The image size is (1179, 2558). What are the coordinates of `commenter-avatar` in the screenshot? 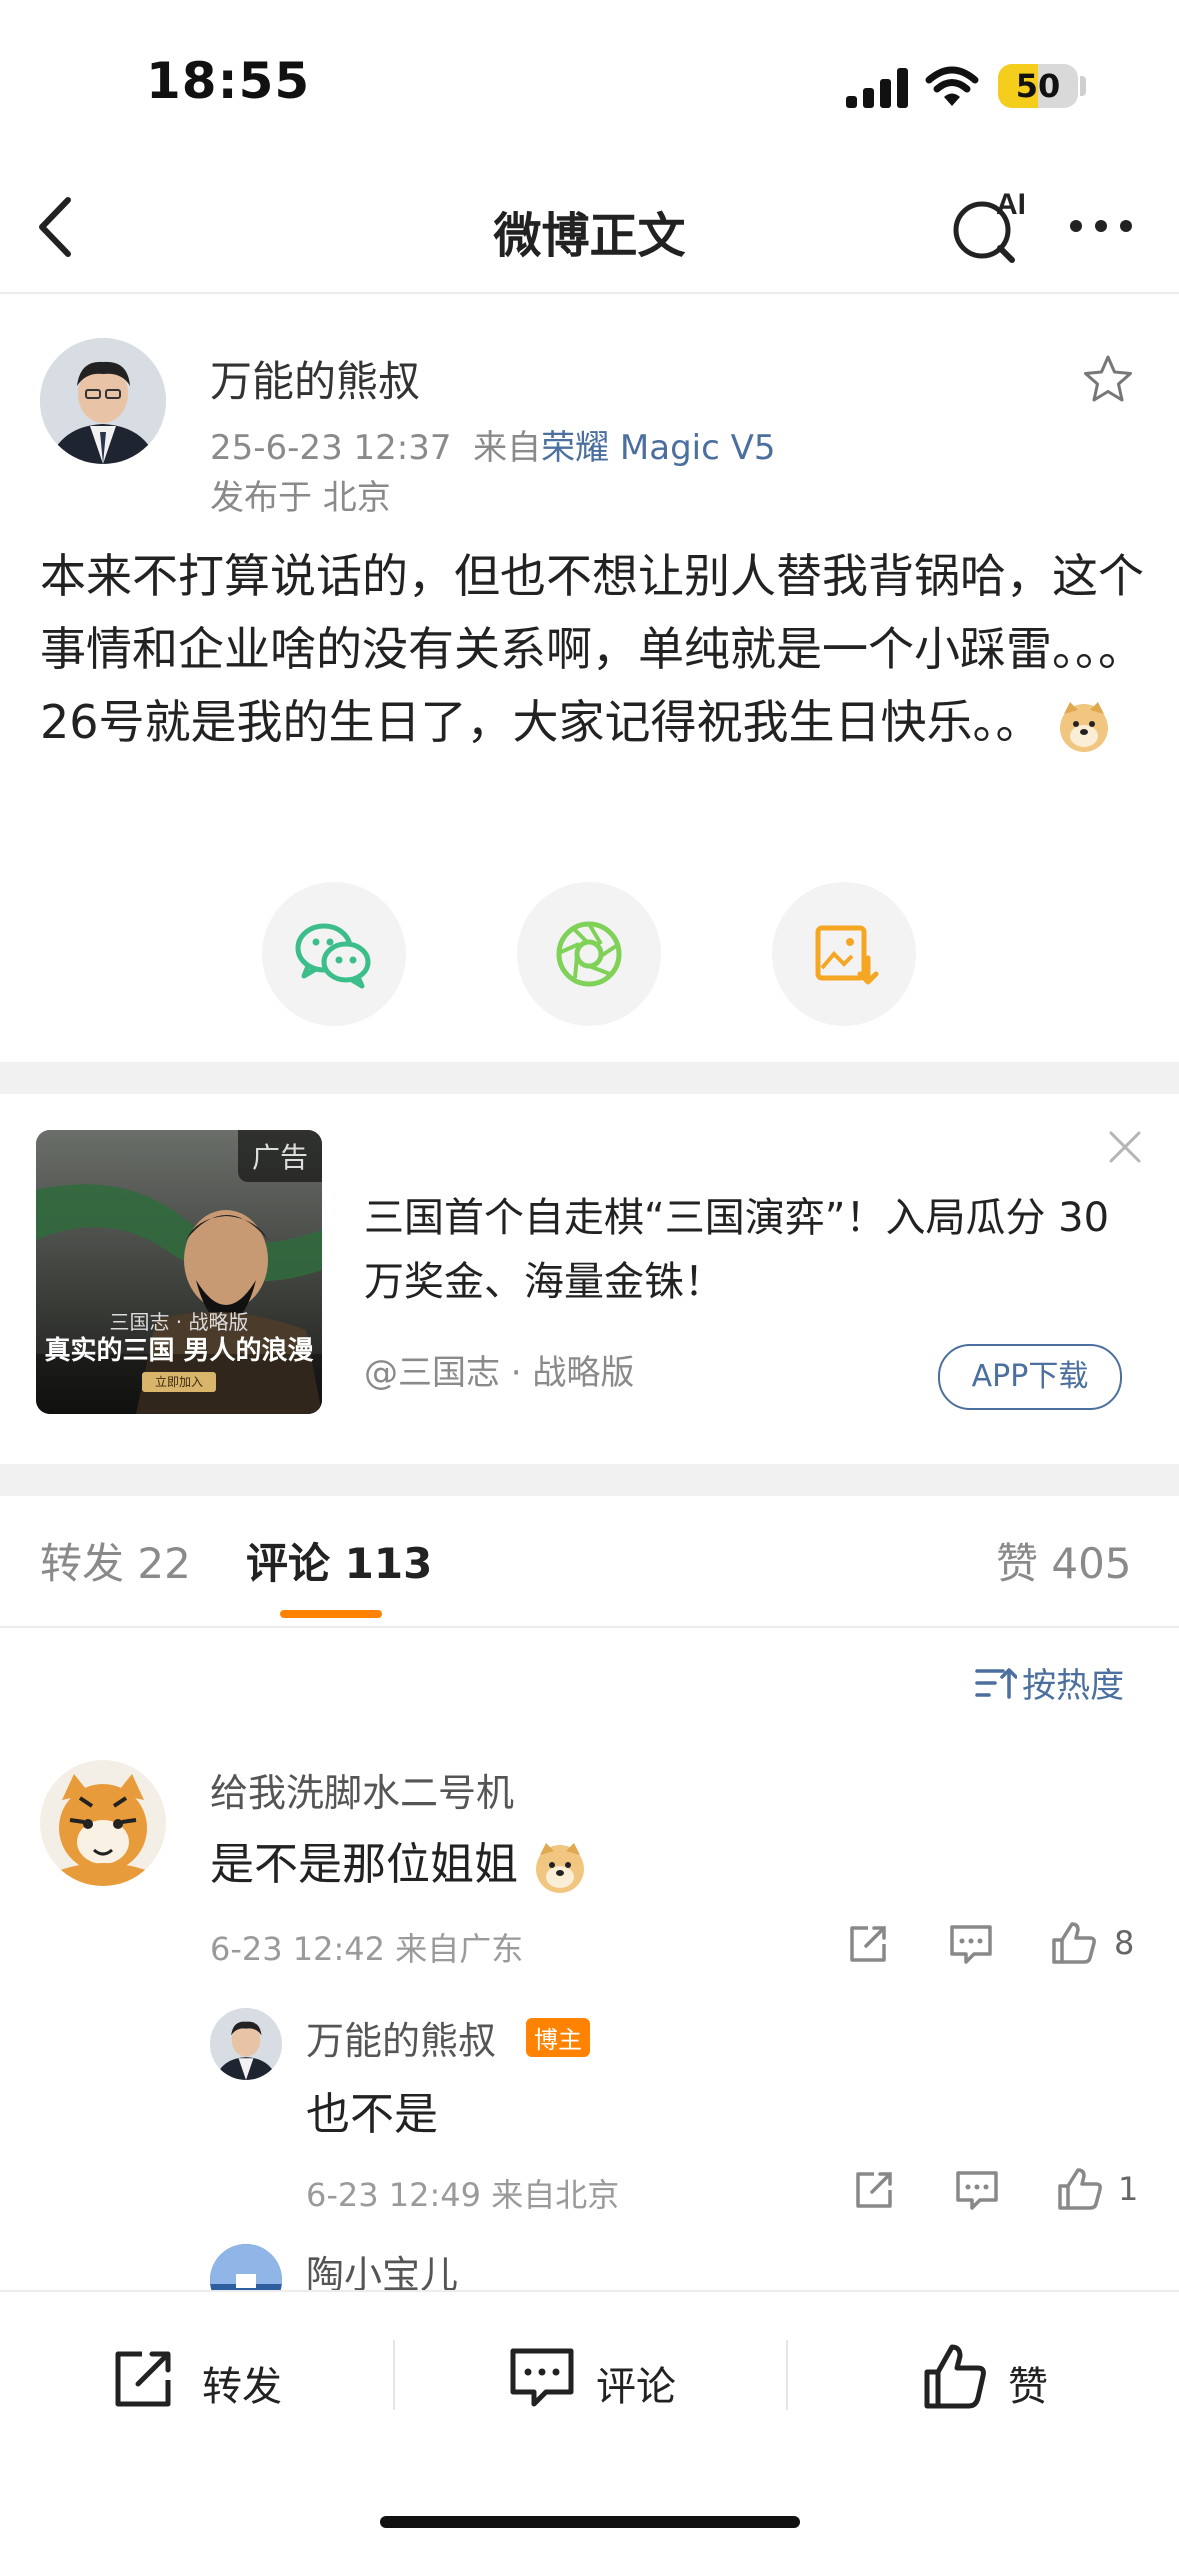 It's located at (103, 1823).